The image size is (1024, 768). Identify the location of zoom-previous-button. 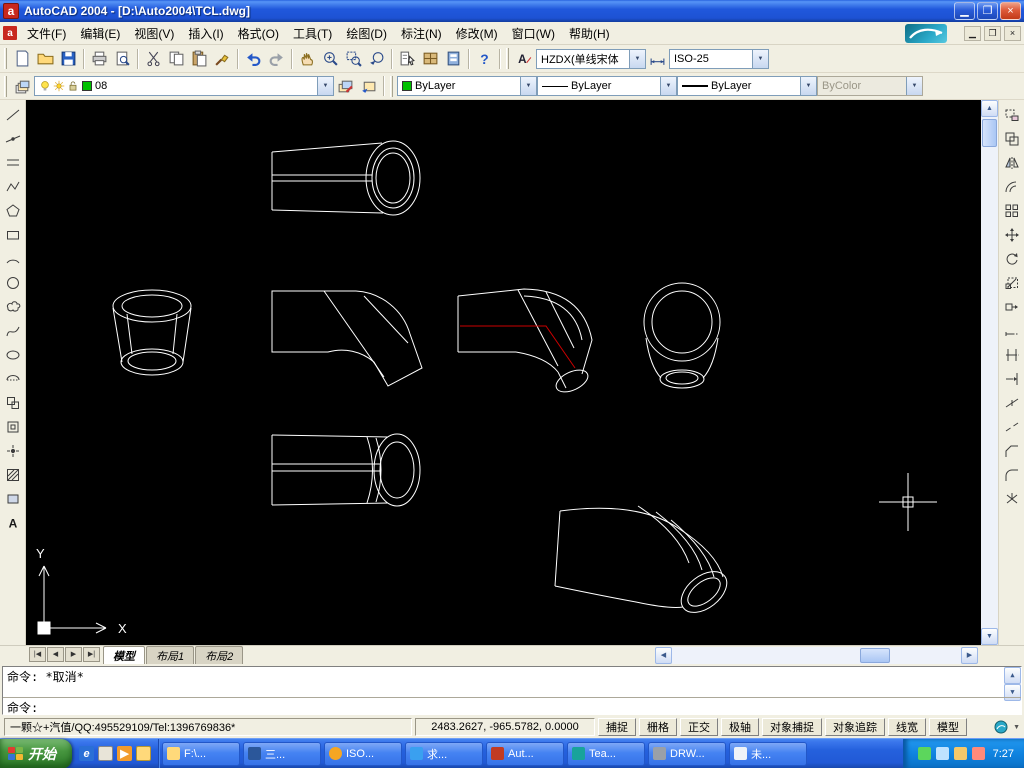
(376, 58).